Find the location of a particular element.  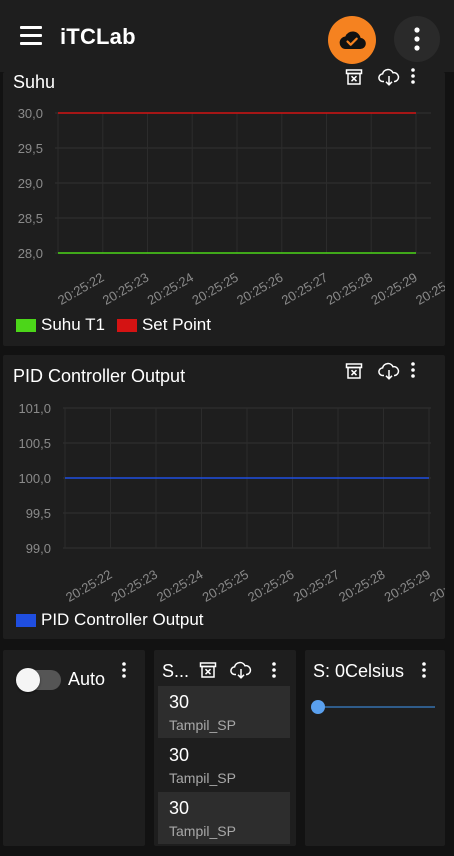

y-tick-label: 30,0 is located at coordinates (30, 113).